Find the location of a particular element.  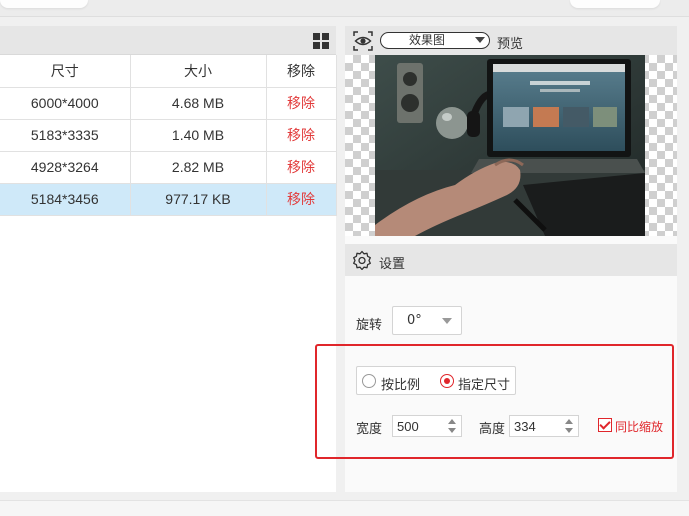

column-header-size: 尺寸 is located at coordinates (65, 71).